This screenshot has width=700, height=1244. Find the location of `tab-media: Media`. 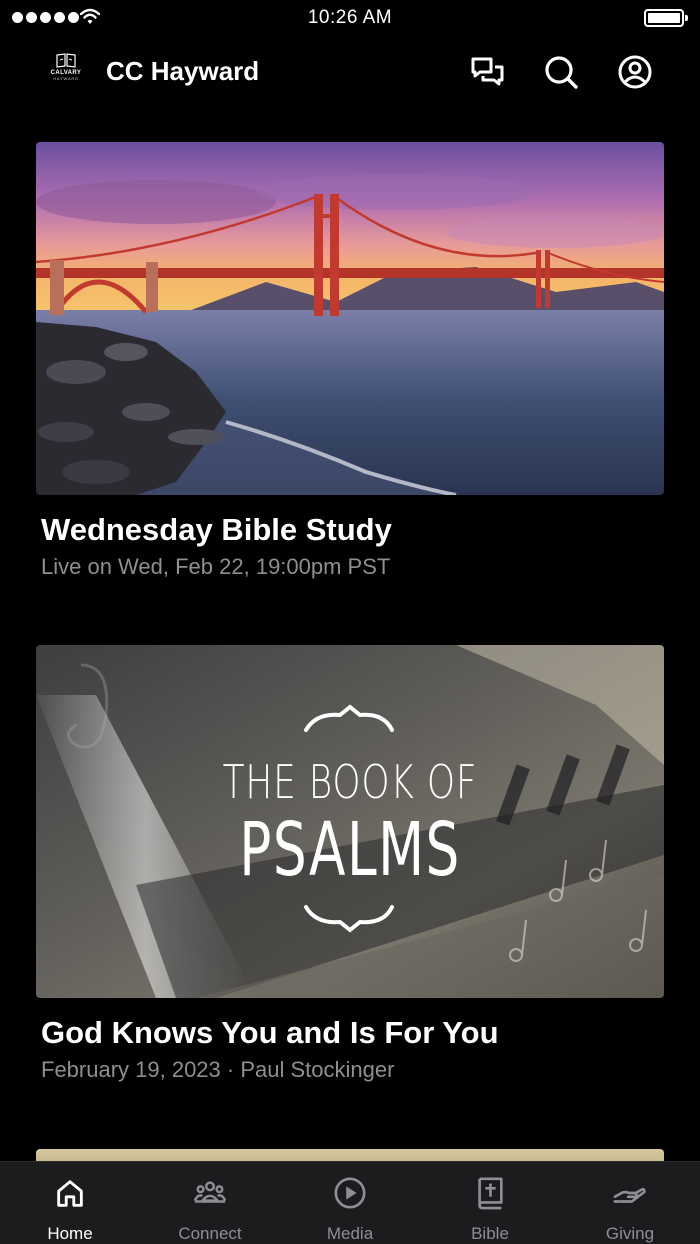

tab-media: Media is located at coordinates (350, 1203).